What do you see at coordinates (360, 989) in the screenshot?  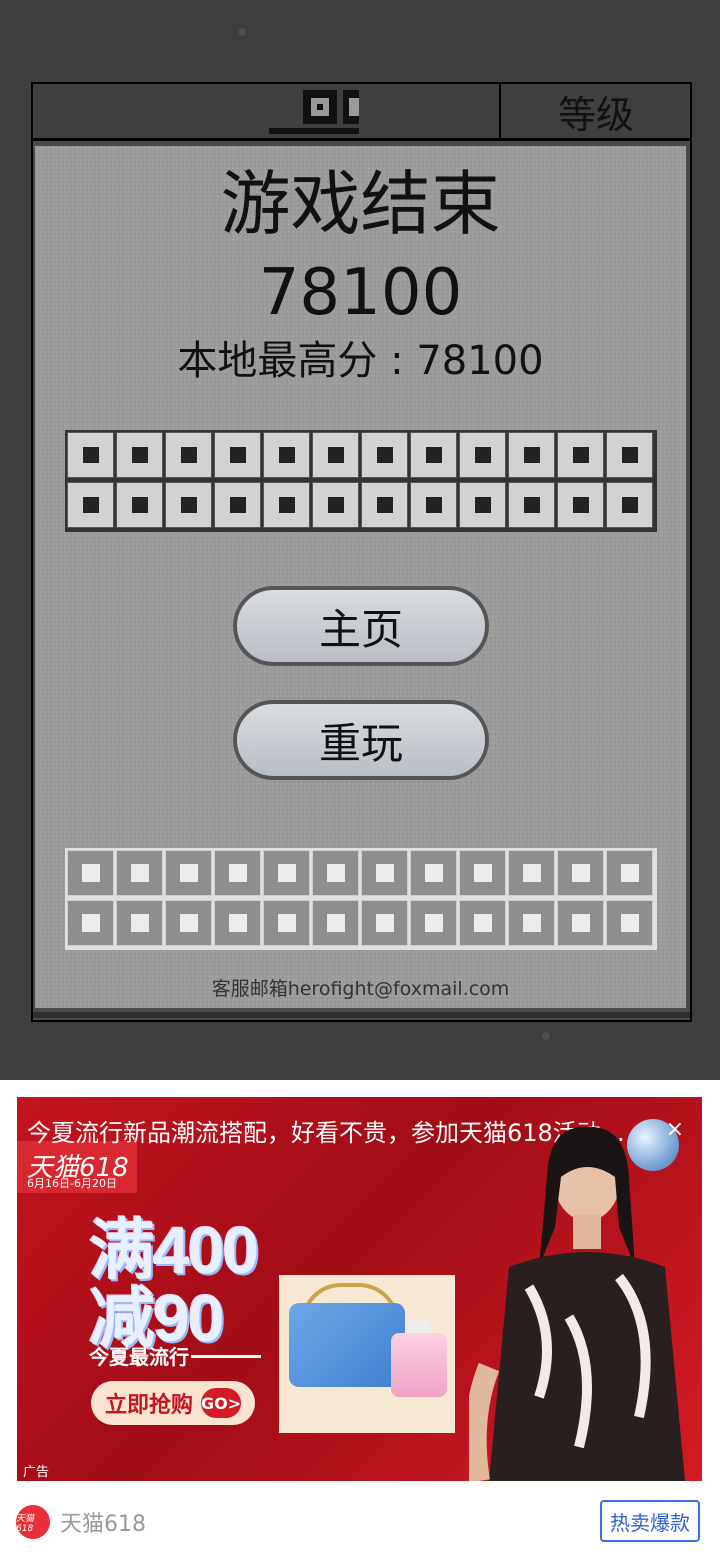 I see `support-email: 客服邮箱herofight@foxmail.com` at bounding box center [360, 989].